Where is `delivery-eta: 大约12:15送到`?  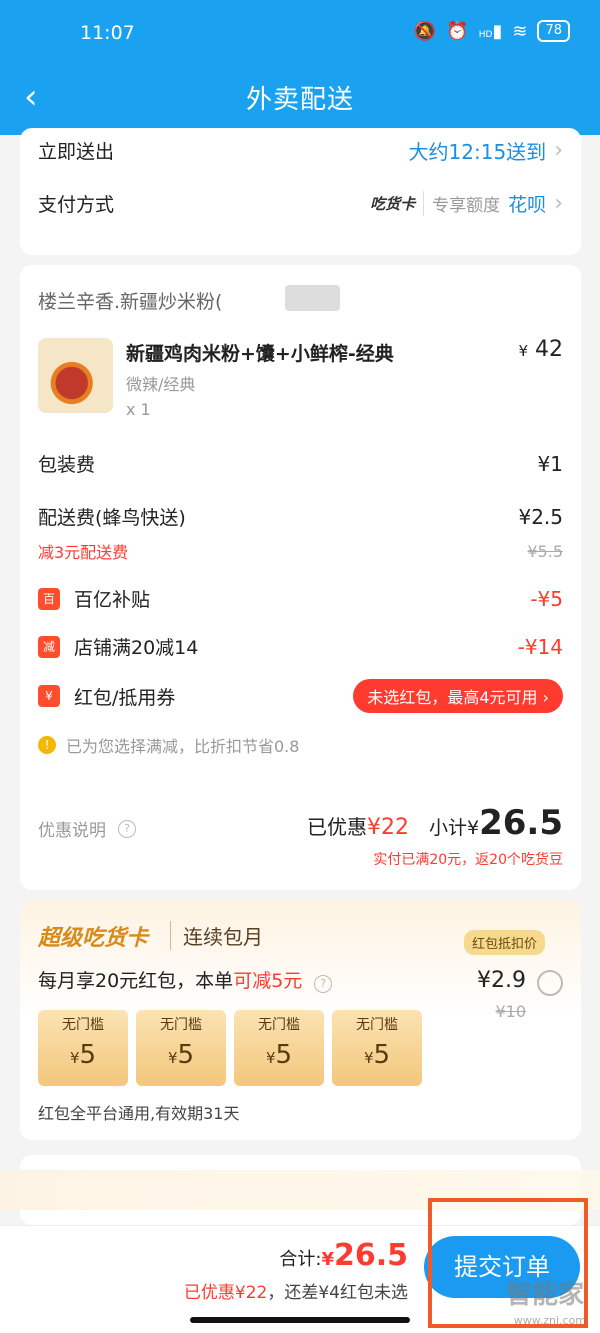
delivery-eta: 大约12:15送到 is located at coordinates (477, 152).